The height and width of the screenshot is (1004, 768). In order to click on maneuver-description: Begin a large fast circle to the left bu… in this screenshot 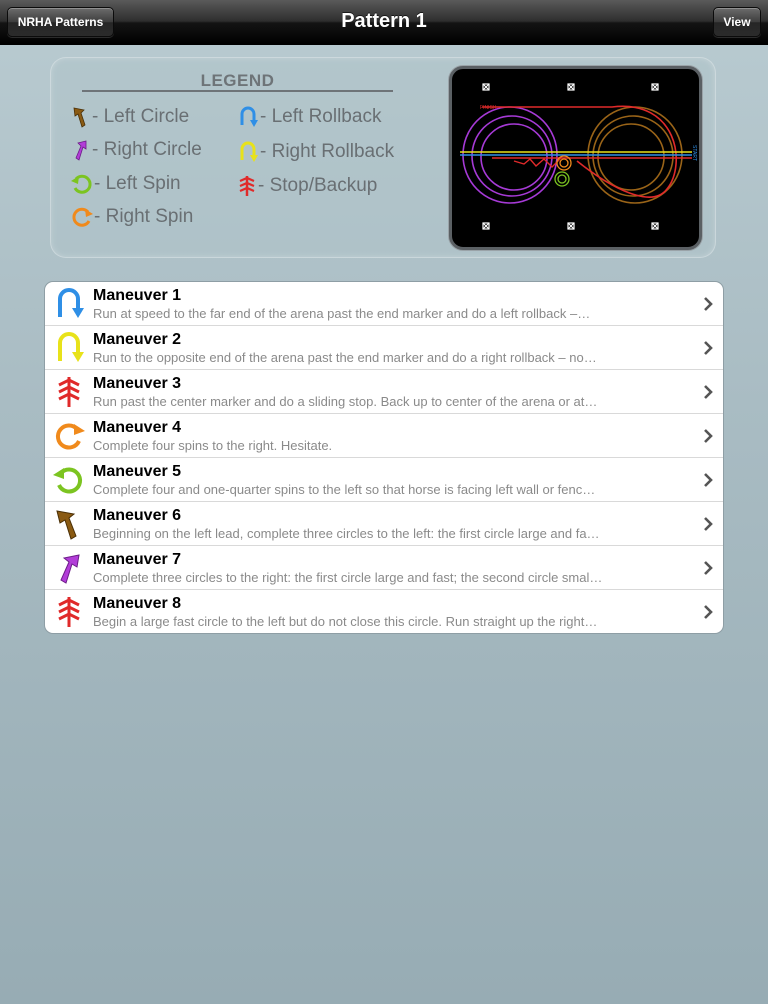, I will do `click(345, 621)`.